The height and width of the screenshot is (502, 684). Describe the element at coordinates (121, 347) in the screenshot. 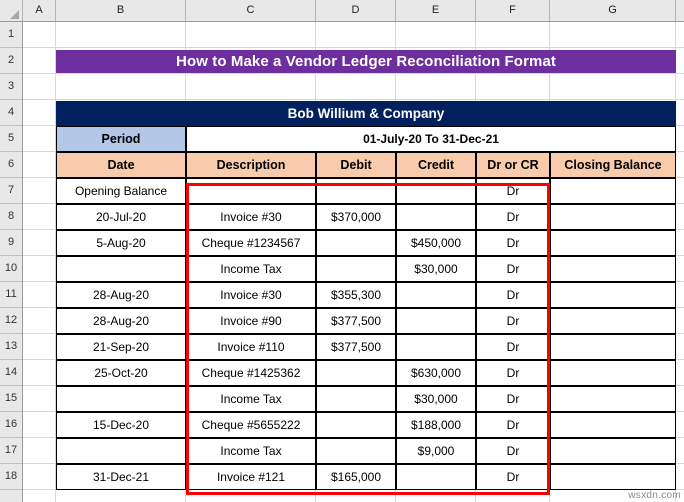

I see `table-cell-date: 21-Sep-20` at that location.